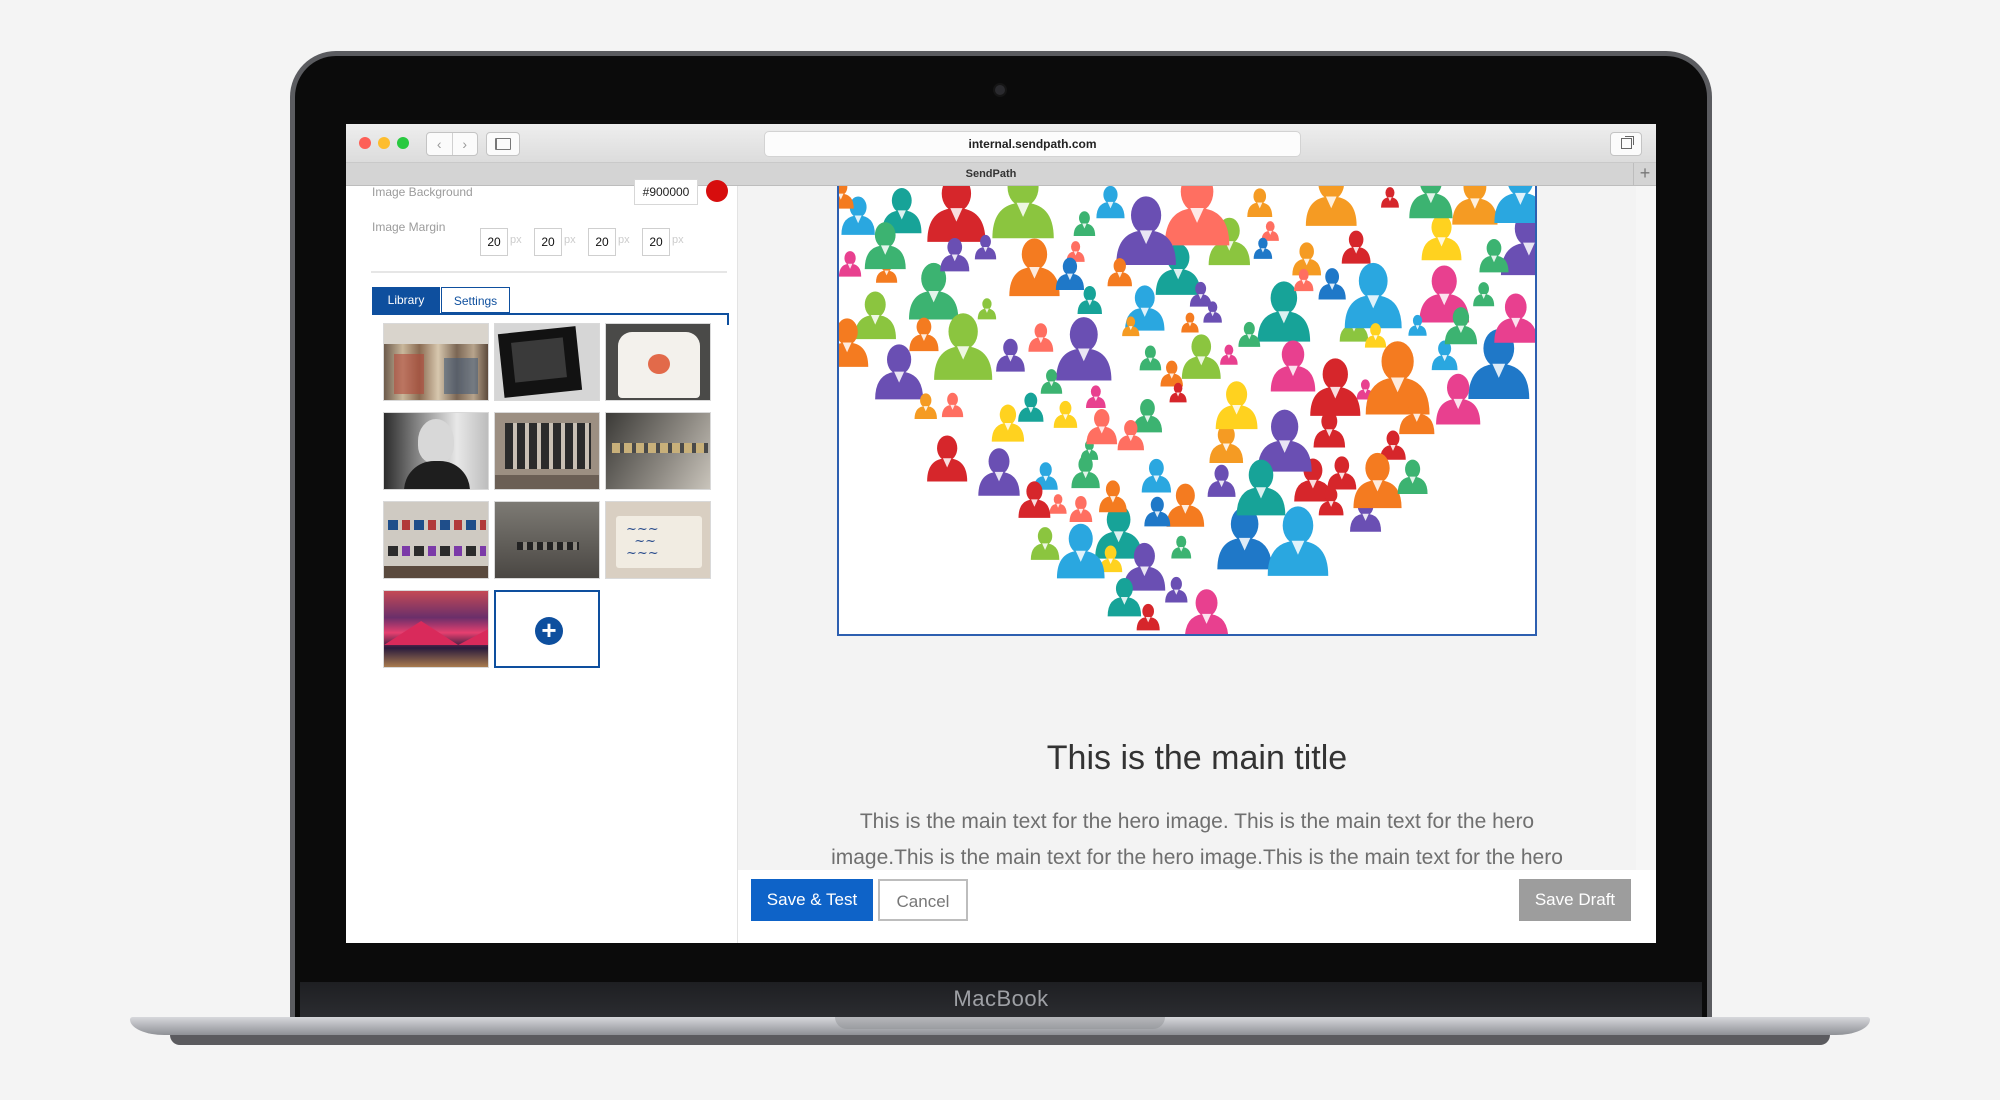  I want to click on forward-arrow-icon: ›, so click(464, 144).